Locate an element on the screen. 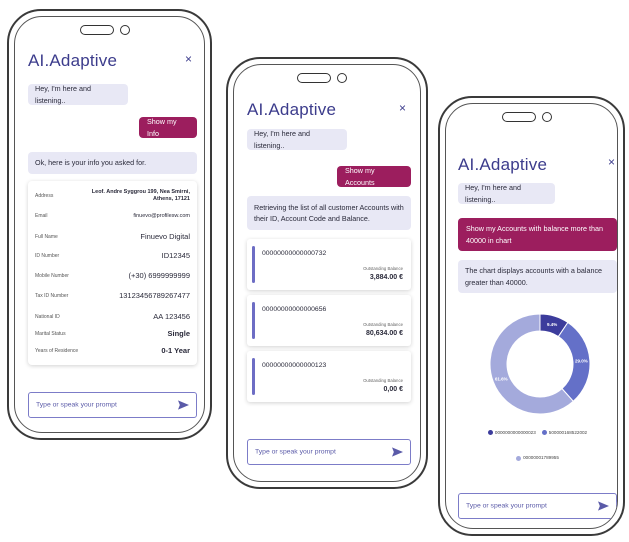  balance-value: 3,884.00 € is located at coordinates (386, 277).